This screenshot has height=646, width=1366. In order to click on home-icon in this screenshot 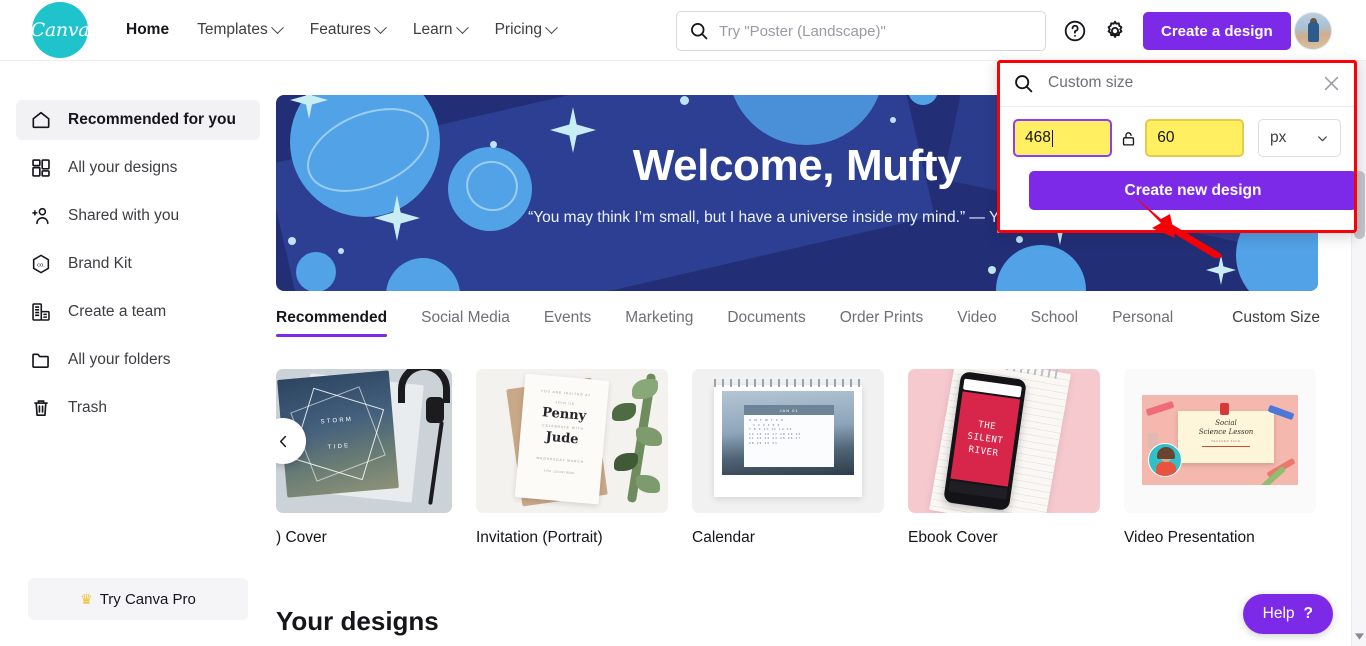, I will do `click(41, 120)`.